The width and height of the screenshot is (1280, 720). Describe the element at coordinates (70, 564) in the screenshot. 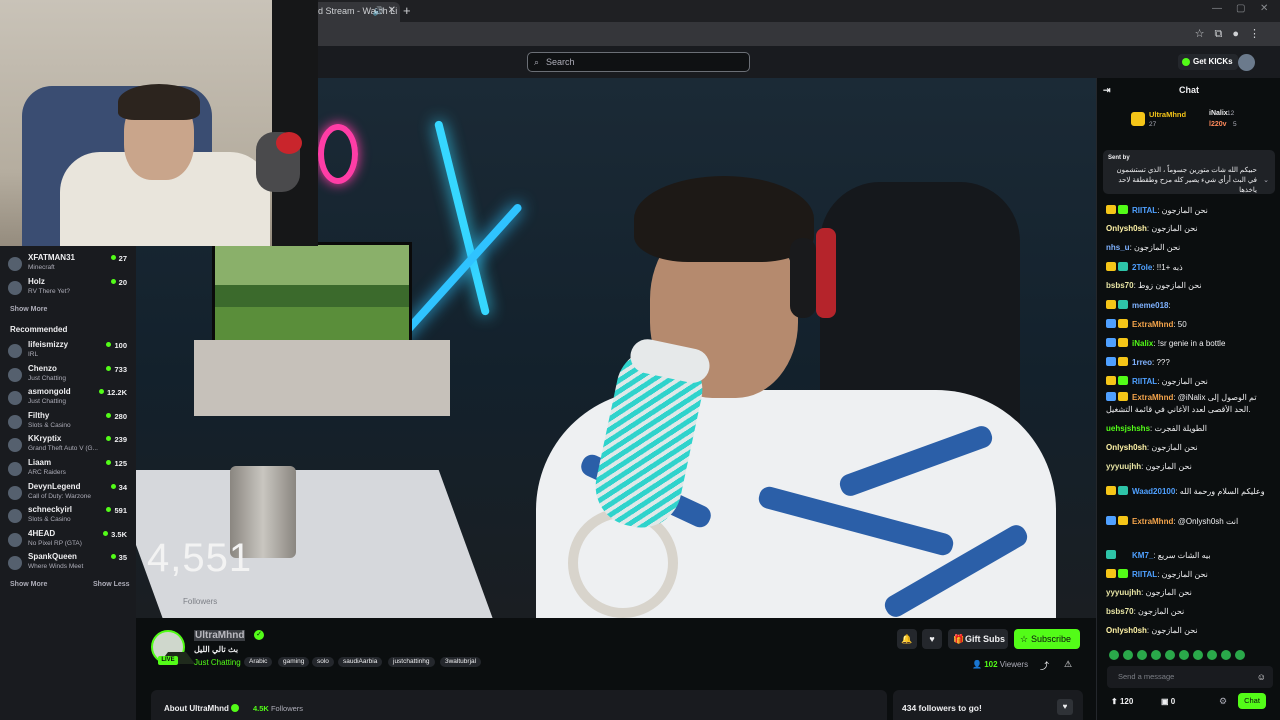

I see `sidebar-channel: SpankQueen Where Winds Meet 35` at that location.